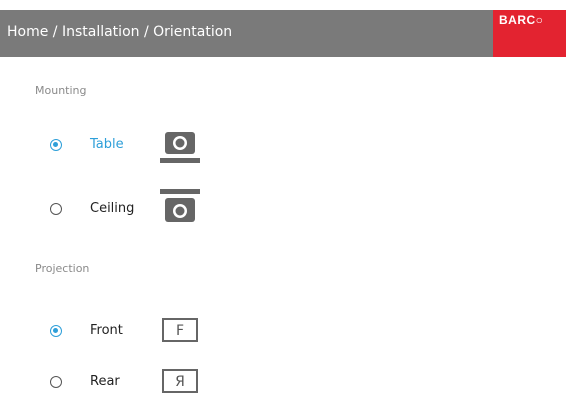  What do you see at coordinates (56, 382) in the screenshot?
I see `rear-radio` at bounding box center [56, 382].